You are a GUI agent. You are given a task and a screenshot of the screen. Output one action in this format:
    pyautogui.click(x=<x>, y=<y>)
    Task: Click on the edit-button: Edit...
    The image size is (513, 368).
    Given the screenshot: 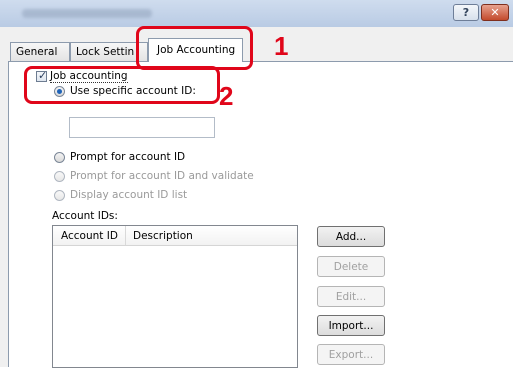 What is the action you would take?
    pyautogui.click(x=351, y=296)
    